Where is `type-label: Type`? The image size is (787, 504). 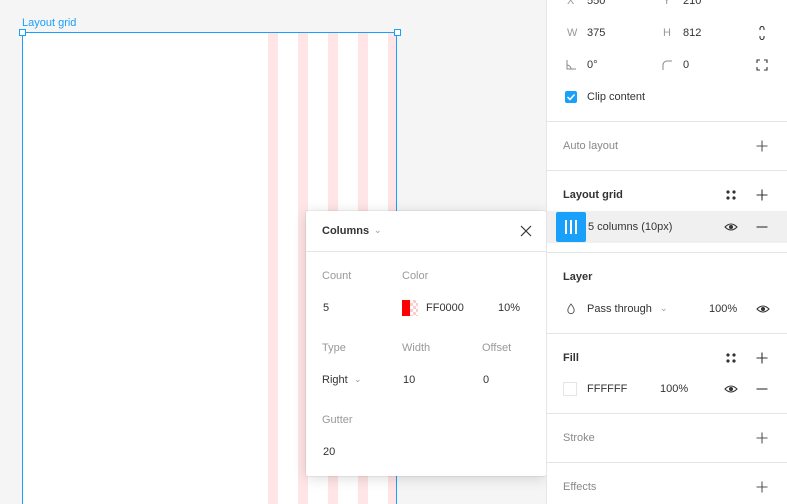 type-label: Type is located at coordinates (334, 348).